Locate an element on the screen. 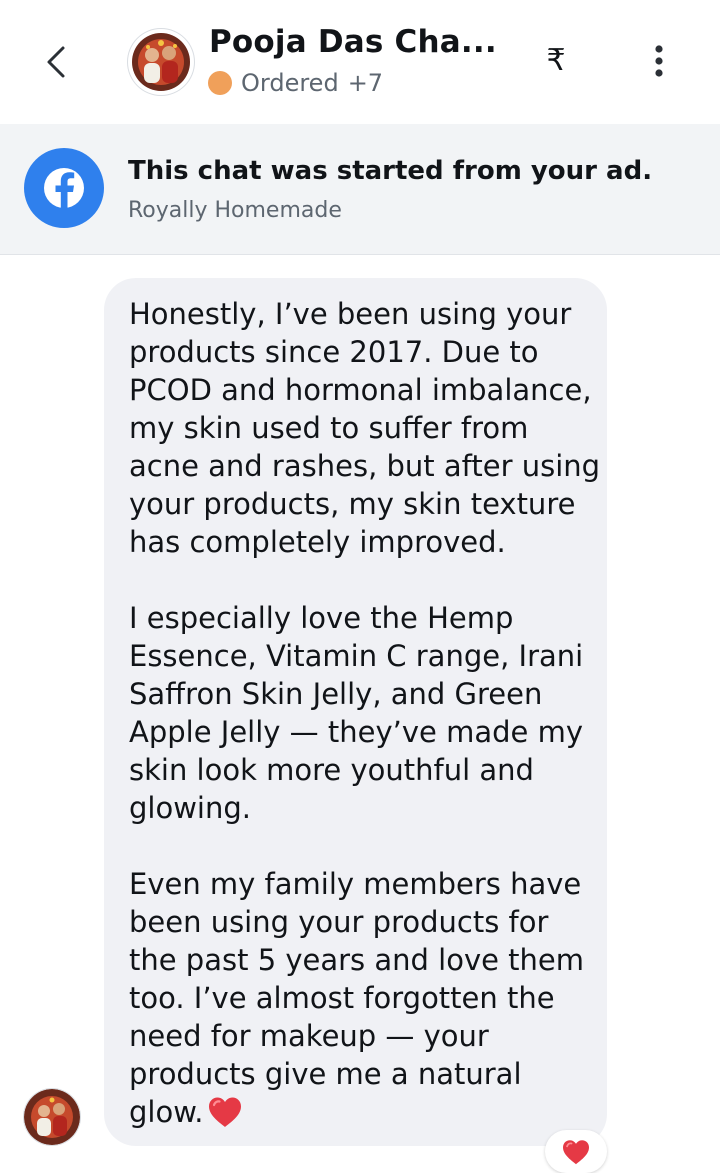 Image resolution: width=720 pixels, height=1173 pixels. ad-banner-title: This chat was started from your ad. is located at coordinates (390, 171).